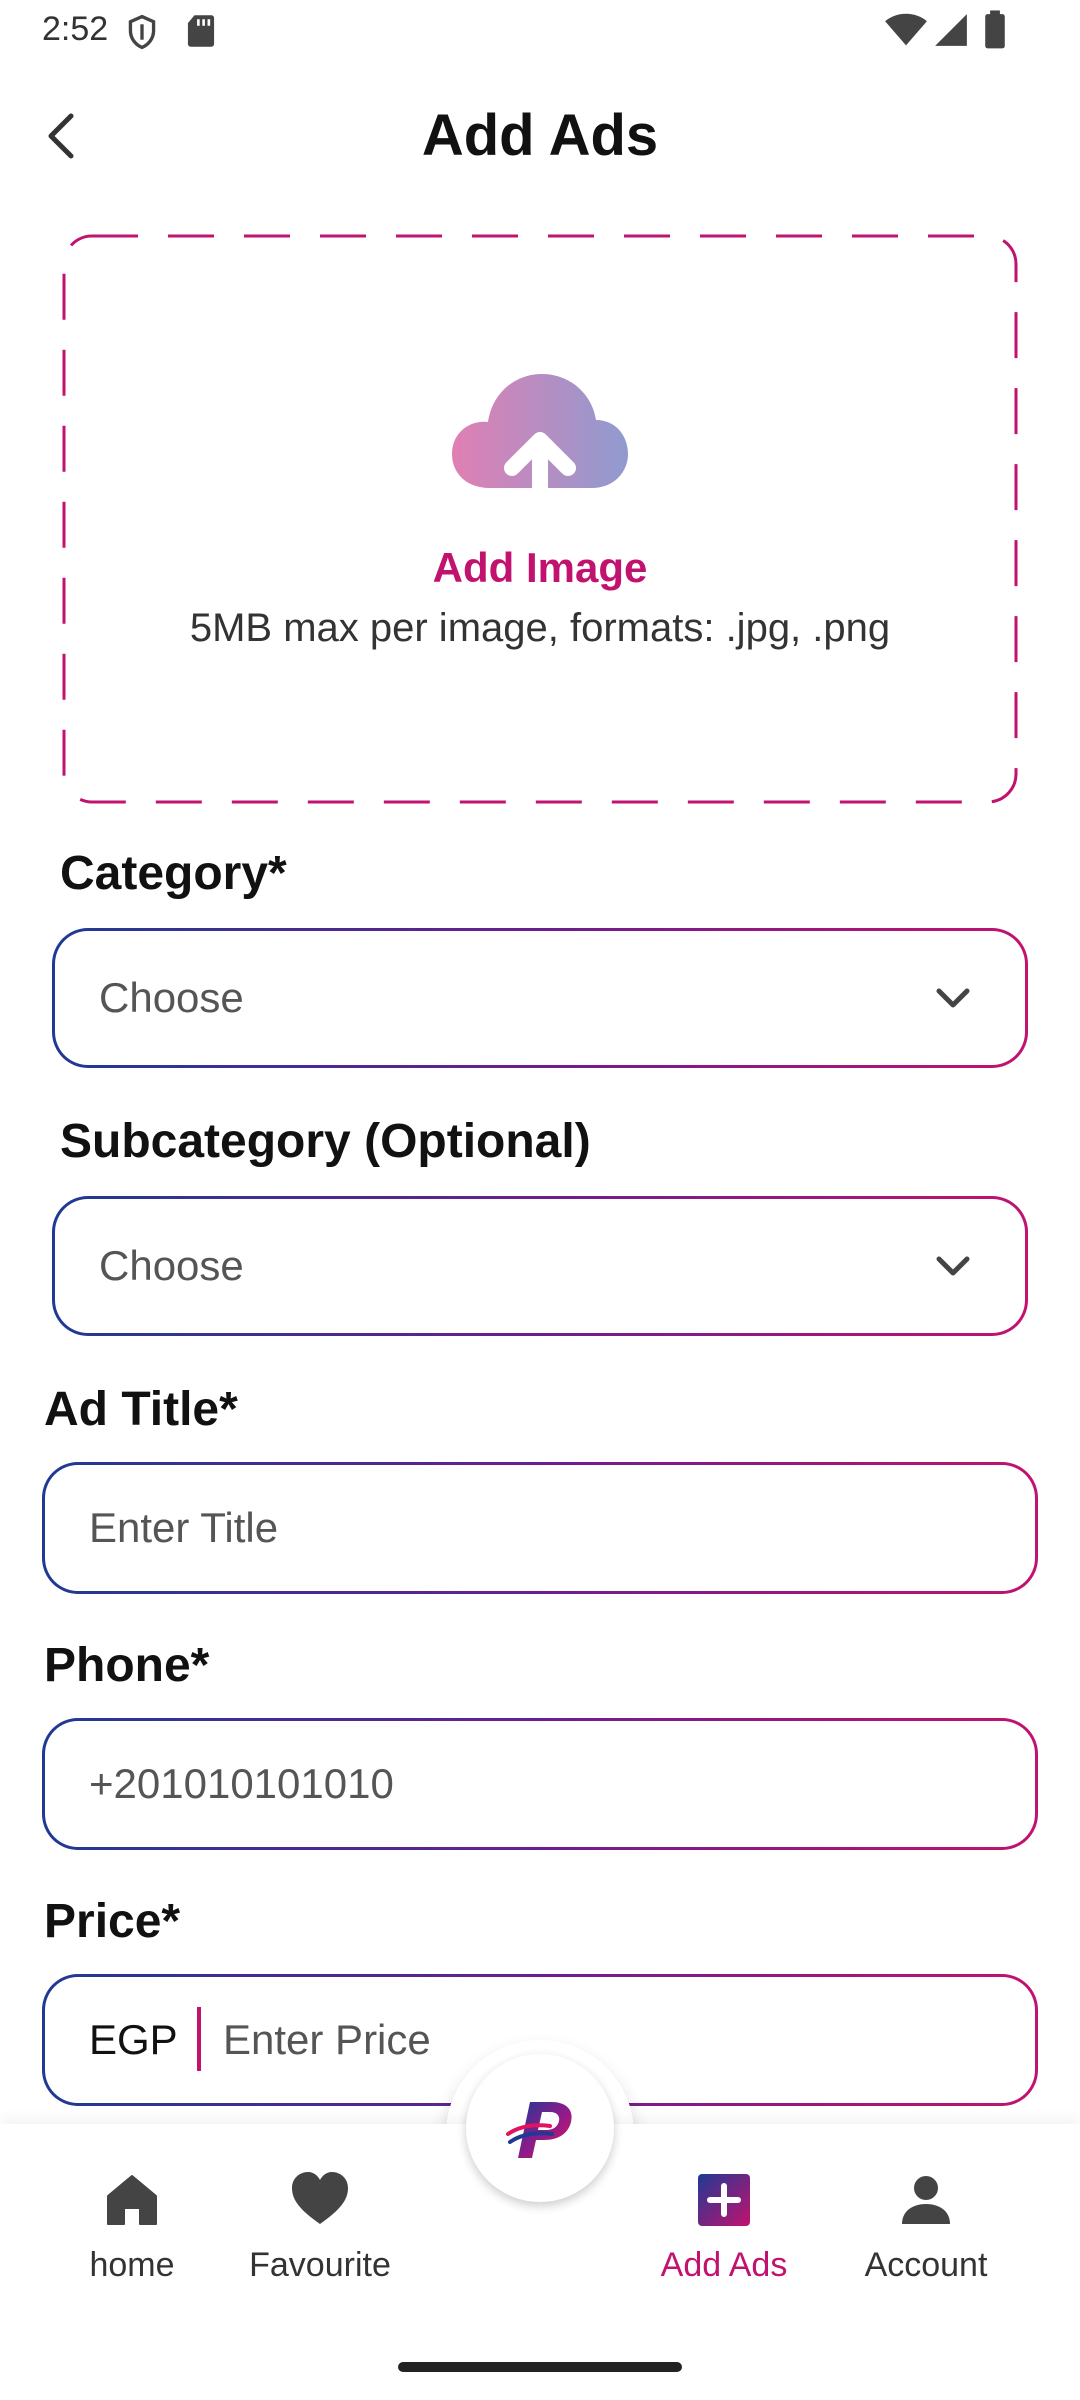 This screenshot has height=2400, width=1080. I want to click on add-square-icon, so click(724, 2200).